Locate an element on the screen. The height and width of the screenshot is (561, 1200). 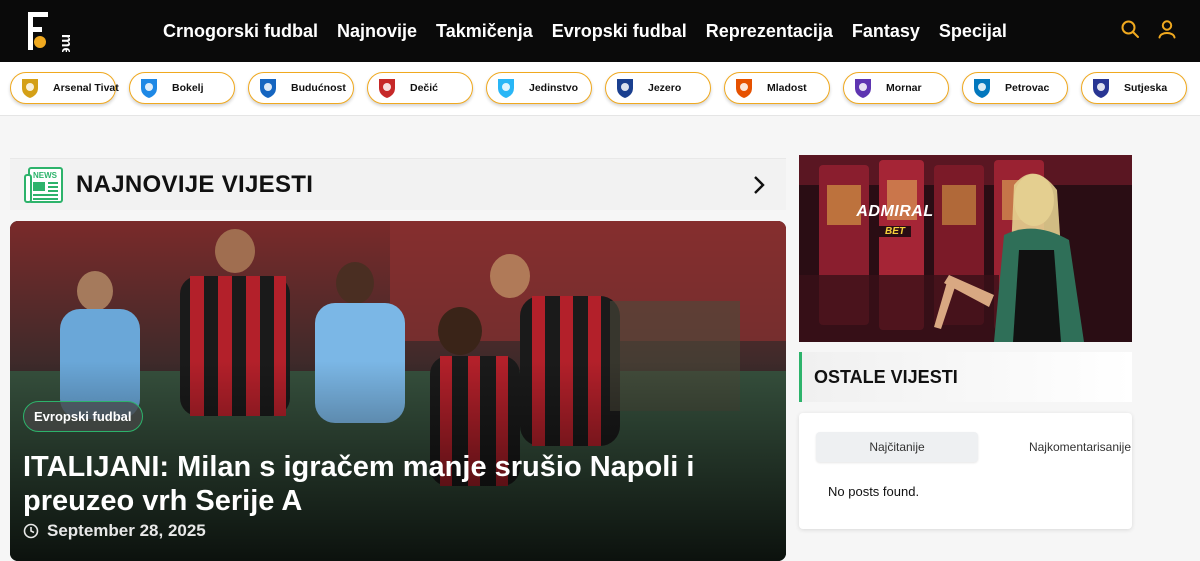
svg-text: NEWS is located at coordinates (45, 175).